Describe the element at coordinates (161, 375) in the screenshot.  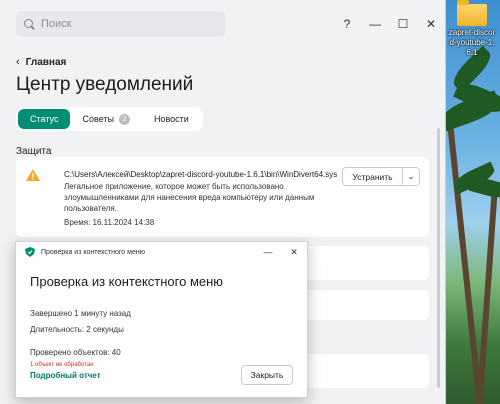
I see `dialog-footer: Подробный отчет Закрыть` at that location.